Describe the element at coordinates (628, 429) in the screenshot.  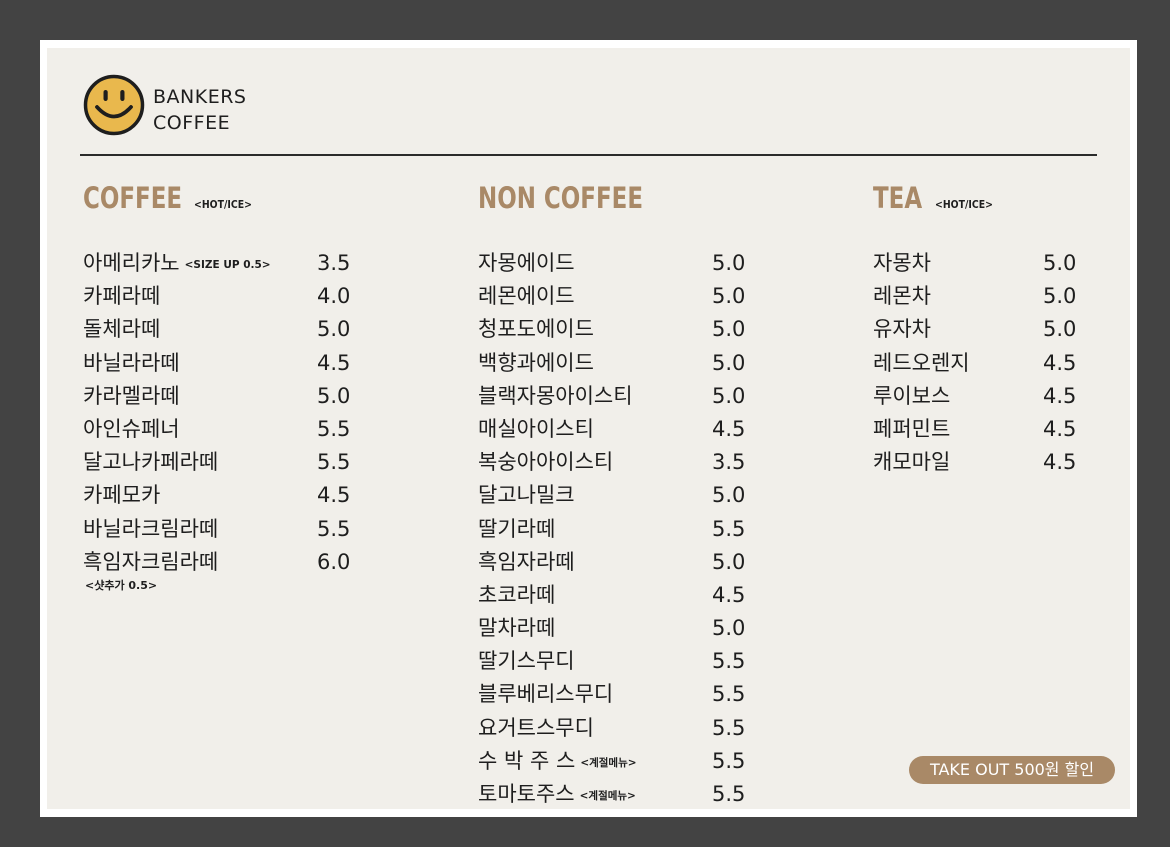
I see `menu-item: 매실아이스티 4.5` at that location.